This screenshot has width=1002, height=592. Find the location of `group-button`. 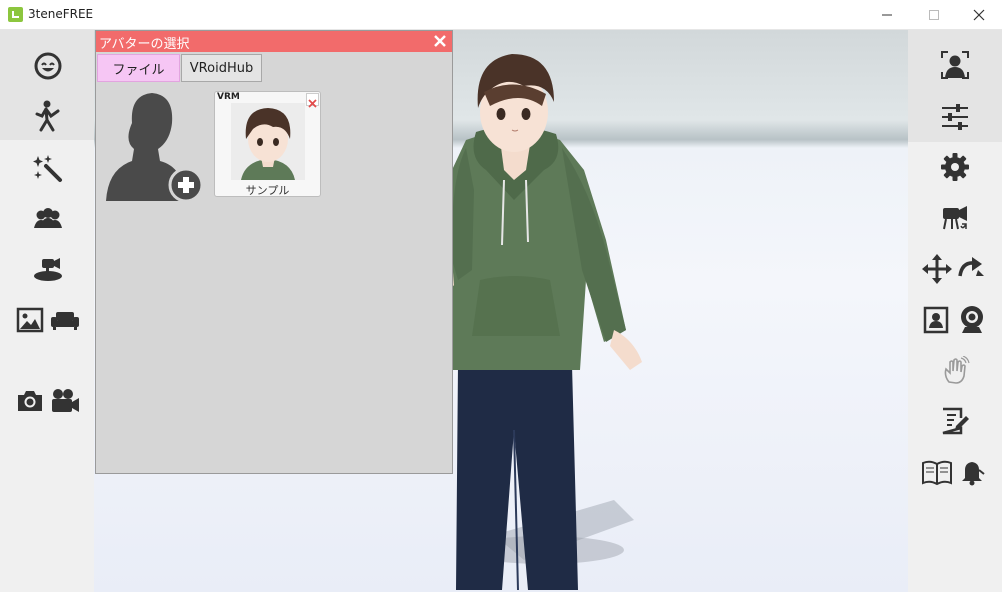

group-button is located at coordinates (48, 219).